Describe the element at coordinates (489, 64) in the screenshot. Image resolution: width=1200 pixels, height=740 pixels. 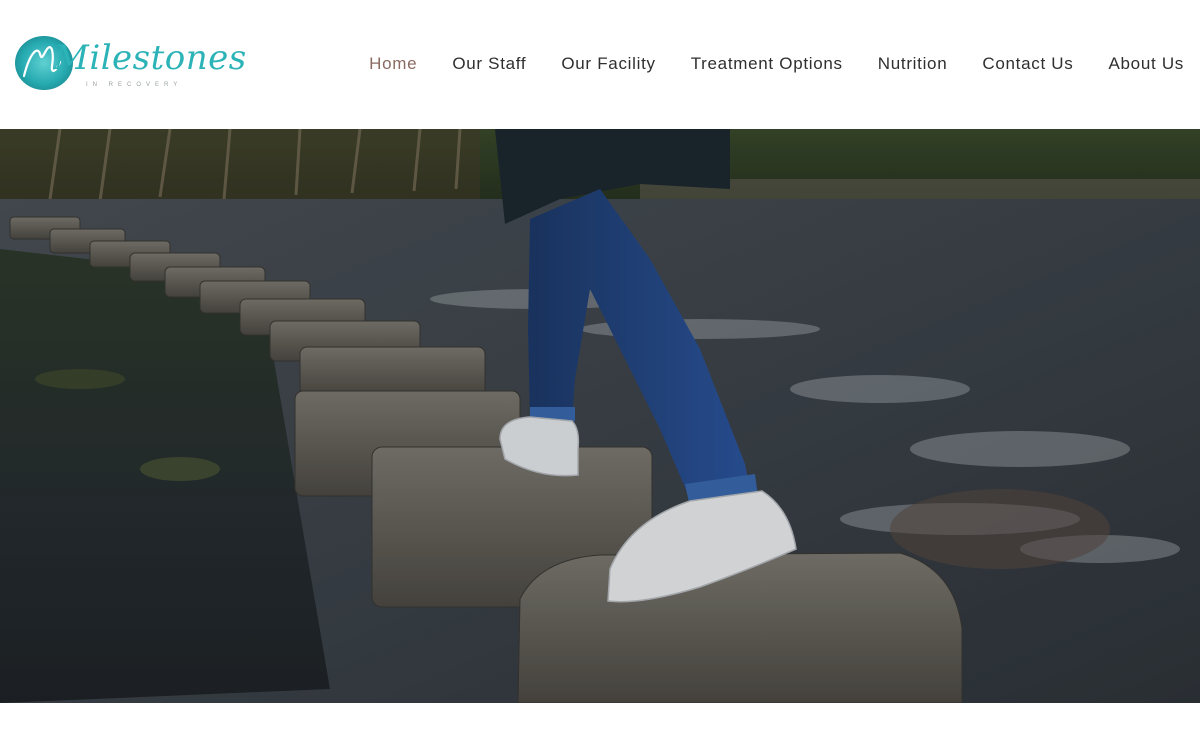
I see `nav-item-our-staff: Our Staff` at that location.